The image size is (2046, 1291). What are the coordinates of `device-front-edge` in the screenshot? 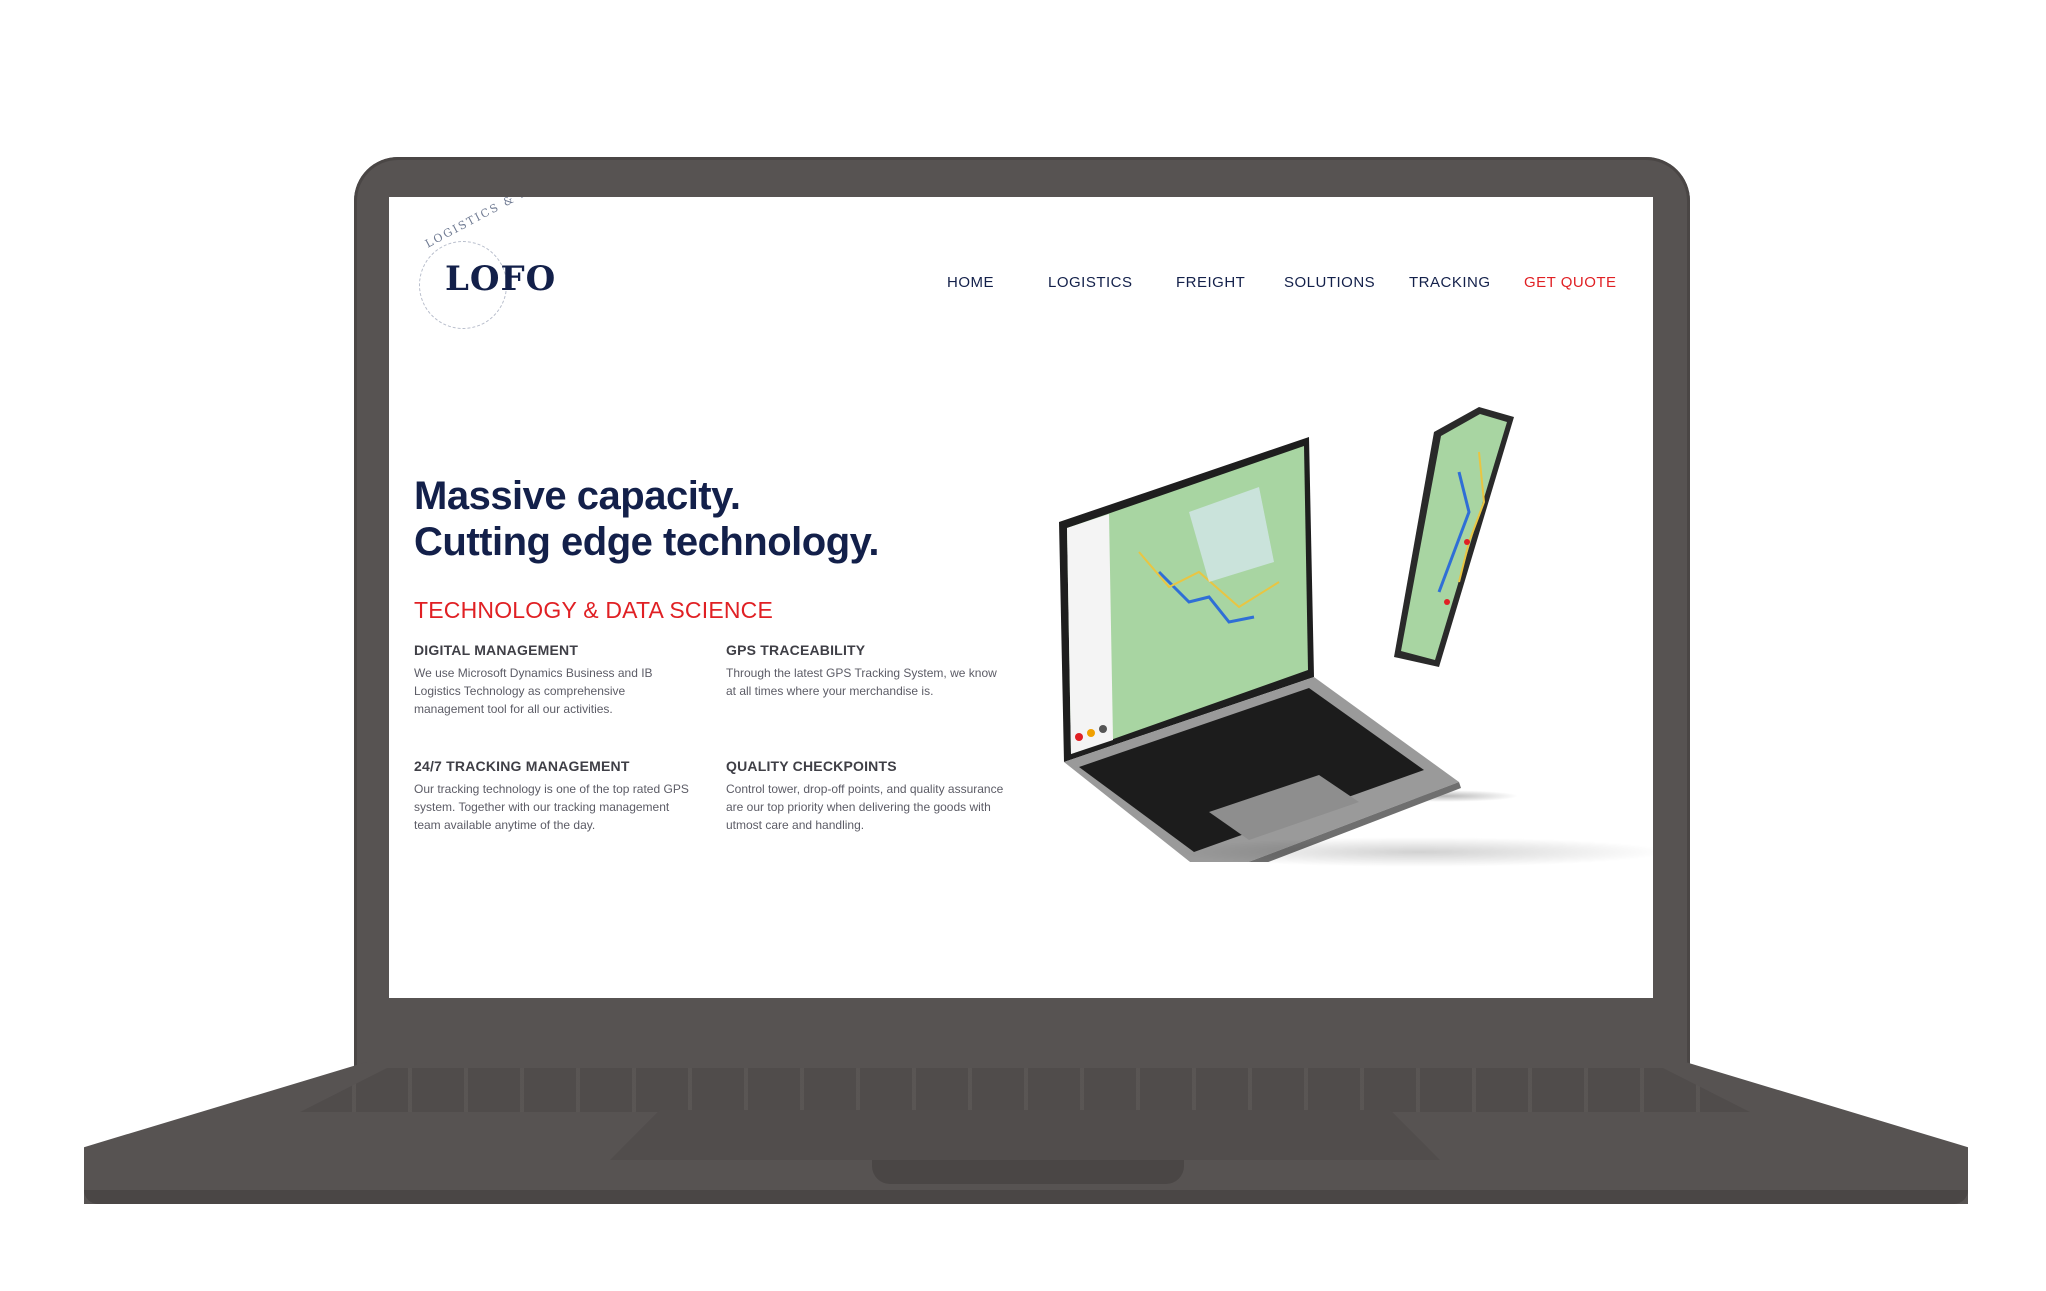 It's located at (1026, 1197).